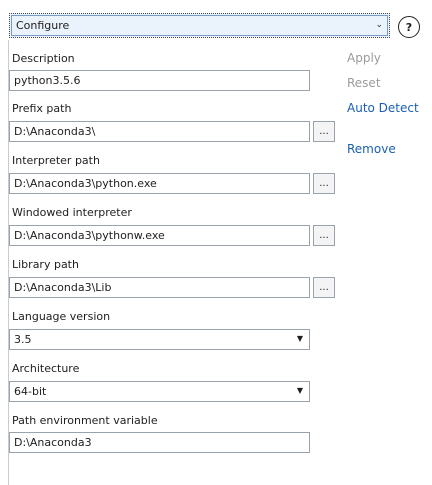  Describe the element at coordinates (159, 287) in the screenshot. I see `library-path-field: D:\Anaconda3\Lib` at that location.